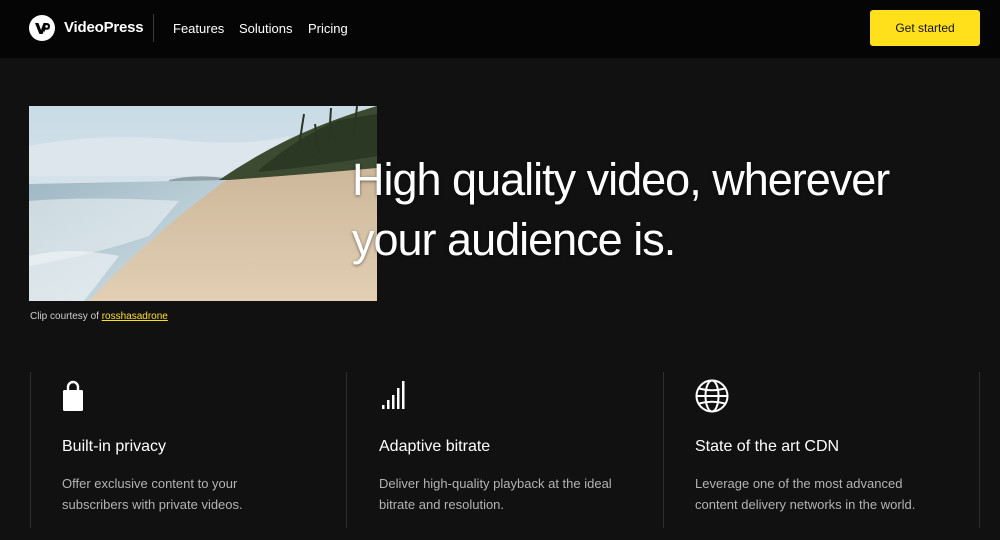 This screenshot has width=1000, height=540. I want to click on nav-item-features: Features, so click(198, 28).